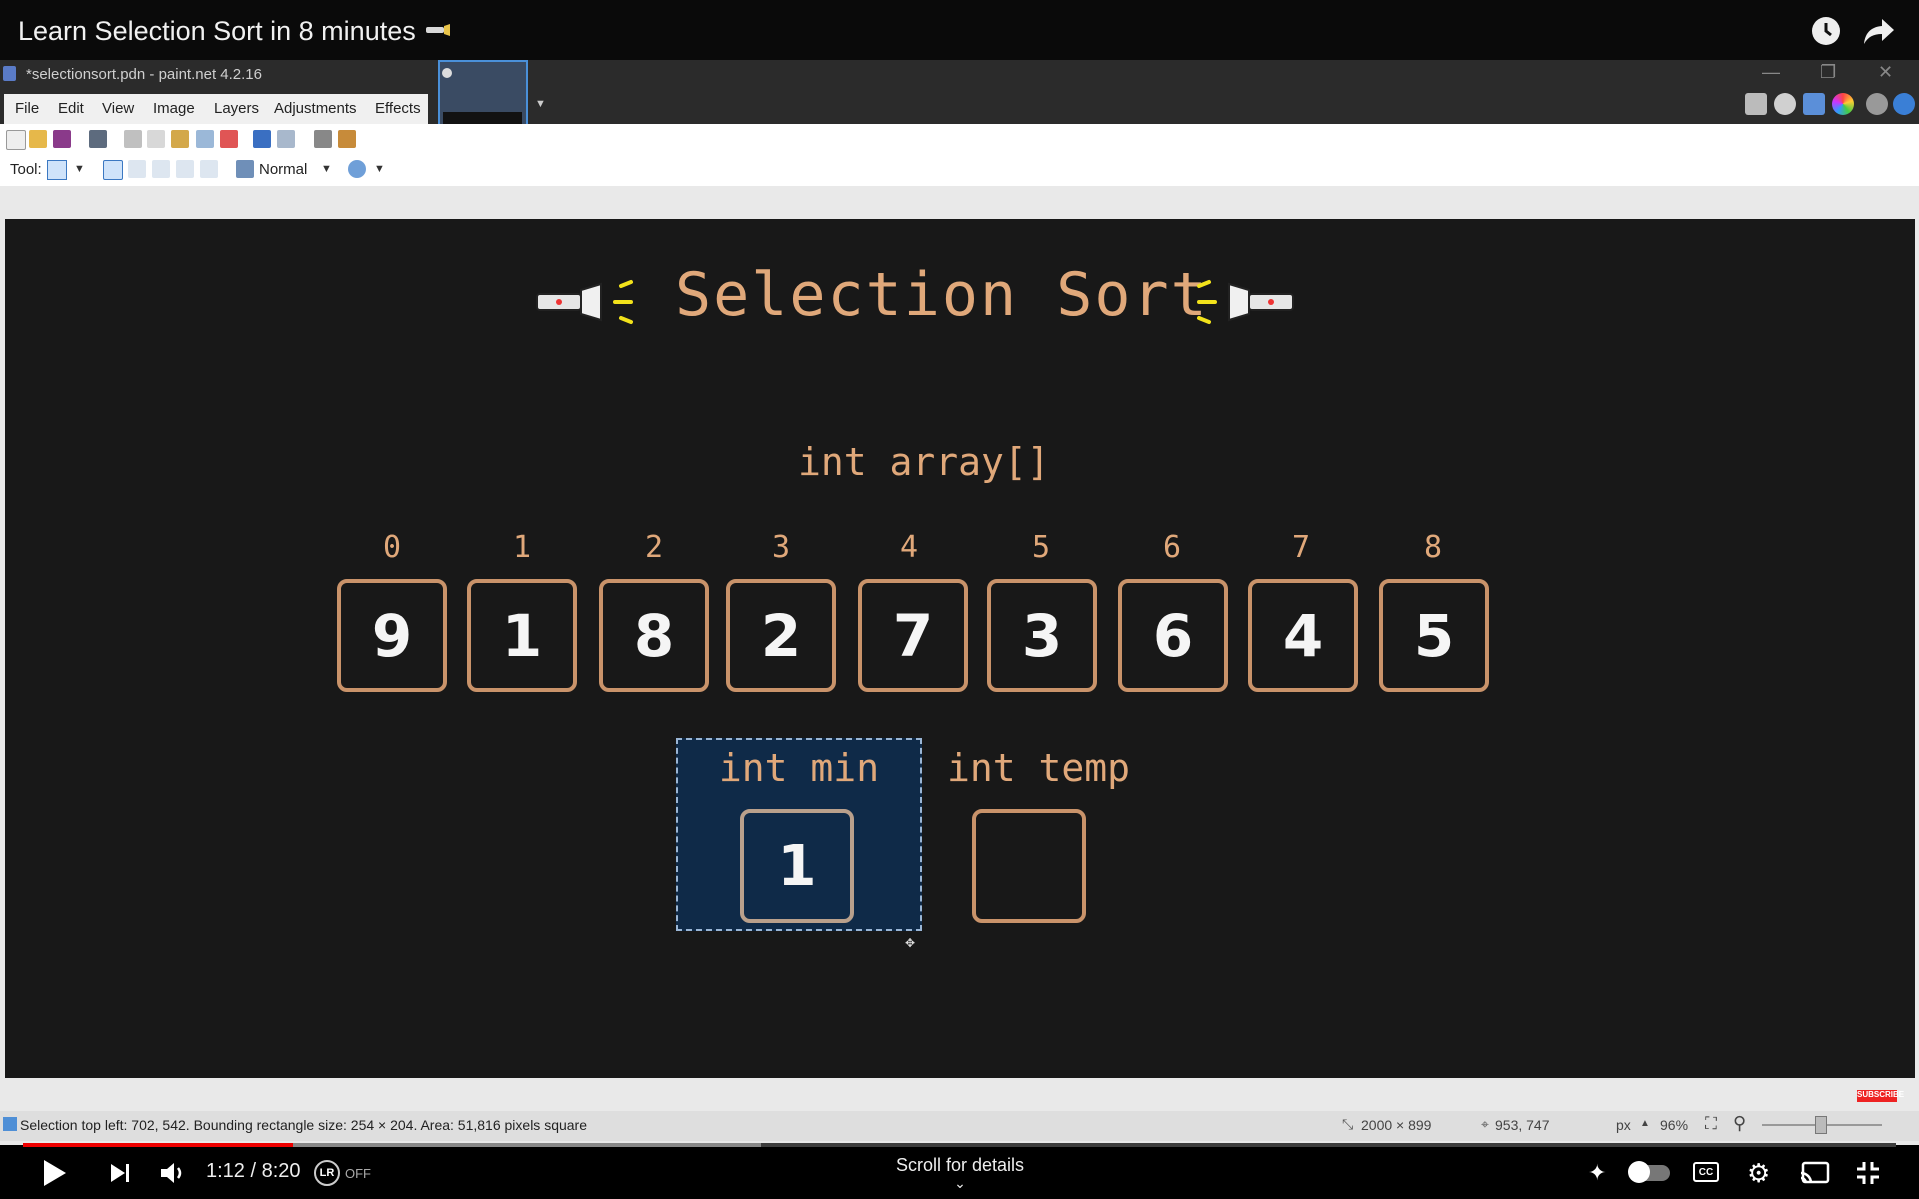 This screenshot has height=1199, width=1919. Describe the element at coordinates (27, 108) in the screenshot. I see `menu-file: File` at that location.